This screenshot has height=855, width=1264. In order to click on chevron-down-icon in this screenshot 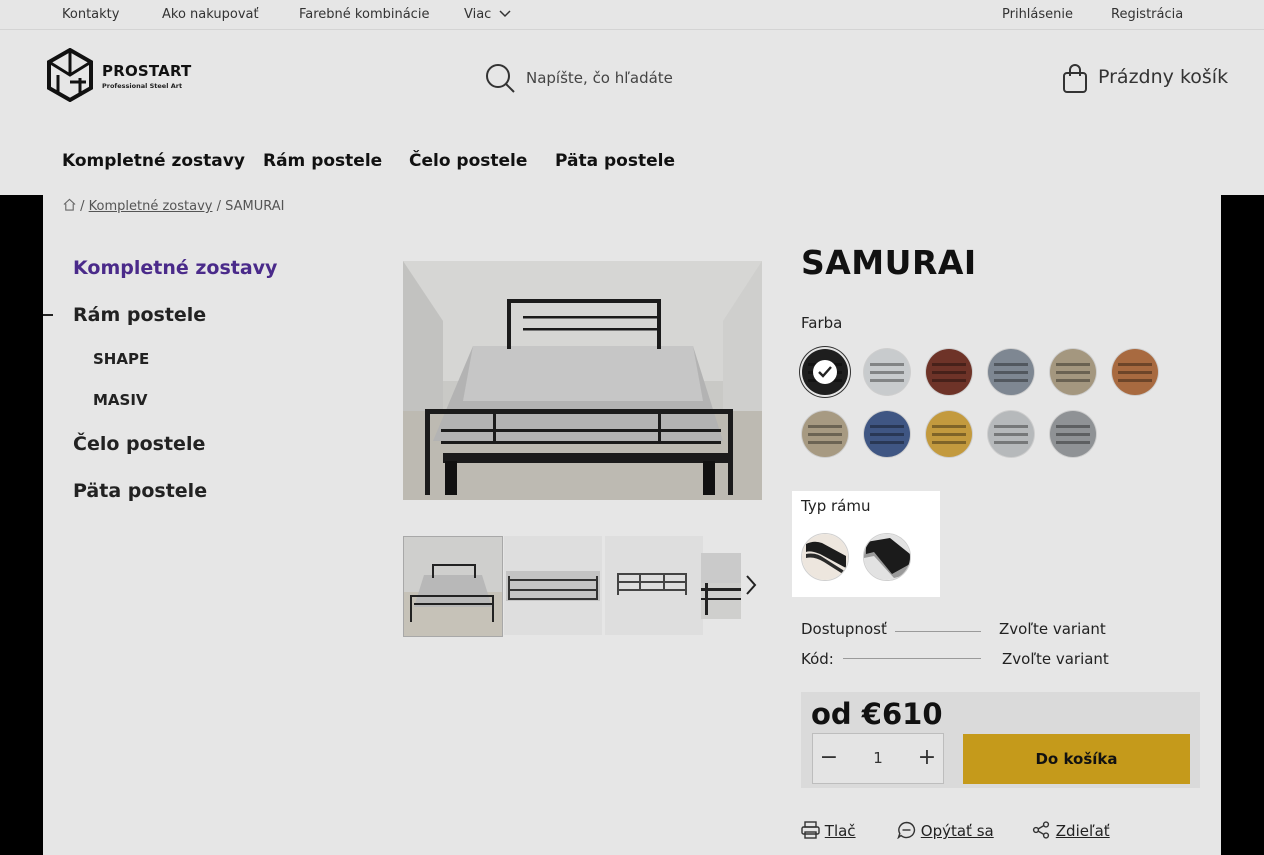, I will do `click(505, 14)`.